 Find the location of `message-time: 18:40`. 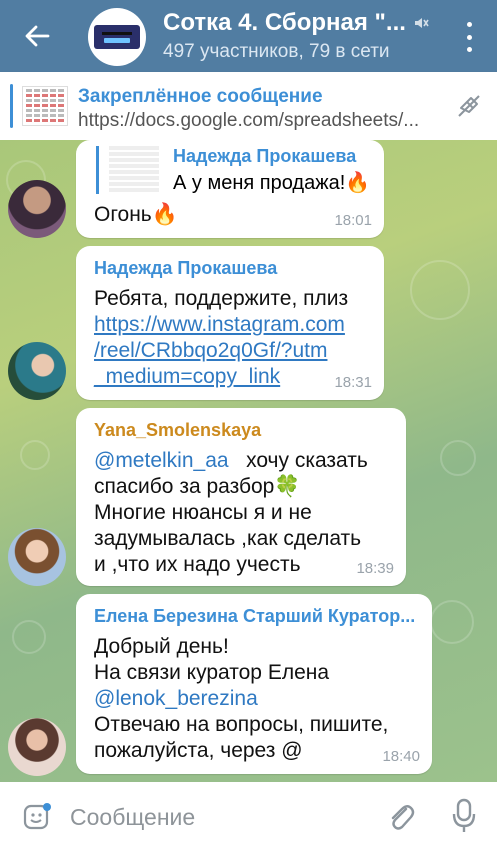

message-time: 18:40 is located at coordinates (401, 756).